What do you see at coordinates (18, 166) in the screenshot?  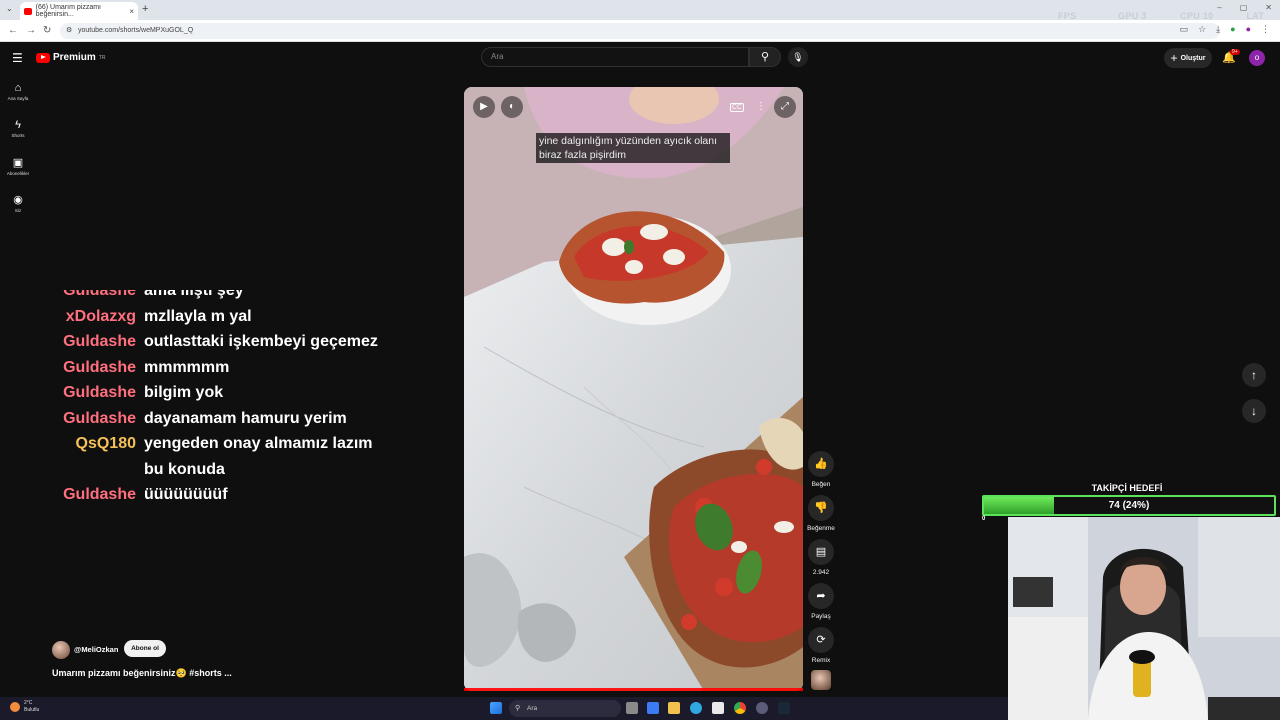 I see `guide-item-subscriptions: ▣ Abonelikler` at bounding box center [18, 166].